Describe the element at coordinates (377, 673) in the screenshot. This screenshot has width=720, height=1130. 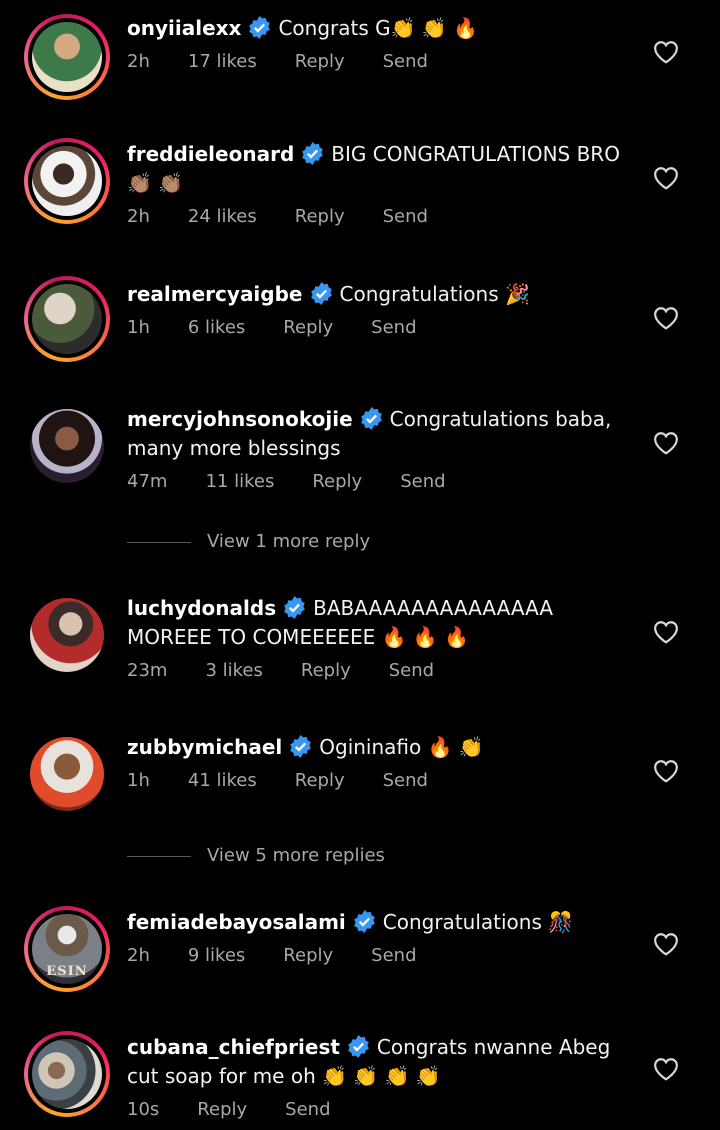
I see `comment-meta: 23m 3 likes Reply Send` at that location.